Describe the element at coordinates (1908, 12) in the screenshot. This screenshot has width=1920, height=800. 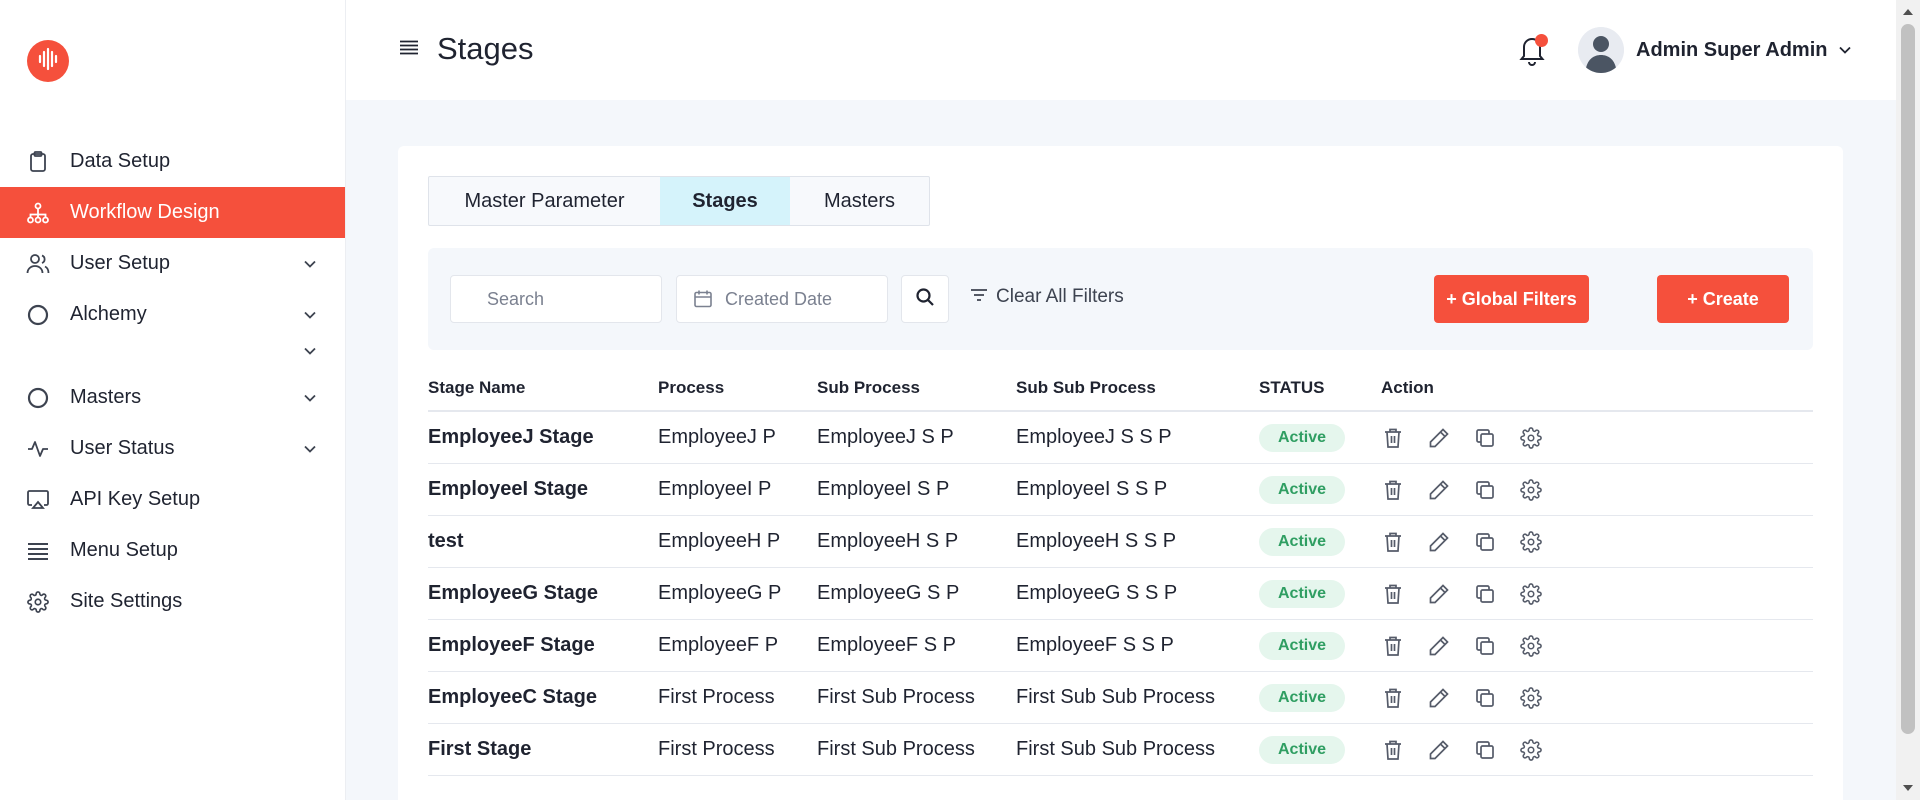
I see `scroll-up-arrow-icon` at that location.